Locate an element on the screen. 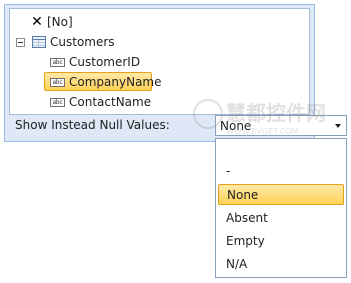 The height and width of the screenshot is (283, 351). watermark-text: 慧都控件网 is located at coordinates (276, 113).